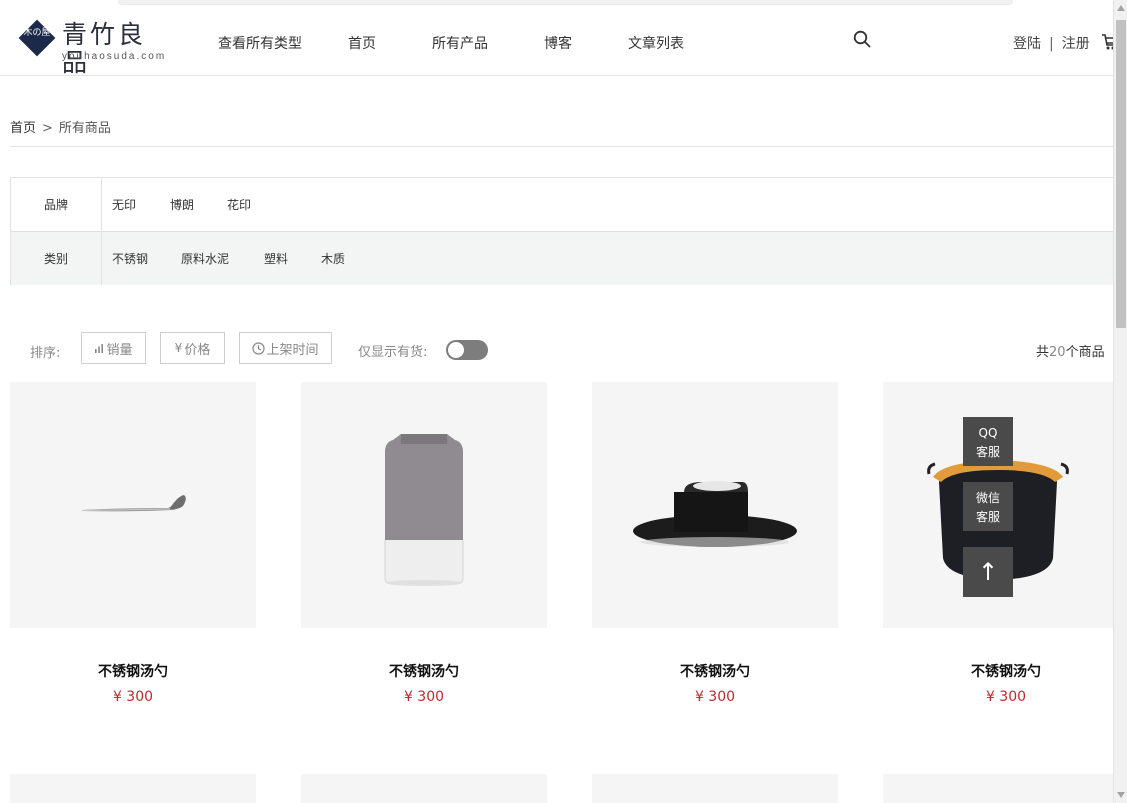 The image size is (1127, 803). I want to click on yen-icon: ¥, so click(178, 348).